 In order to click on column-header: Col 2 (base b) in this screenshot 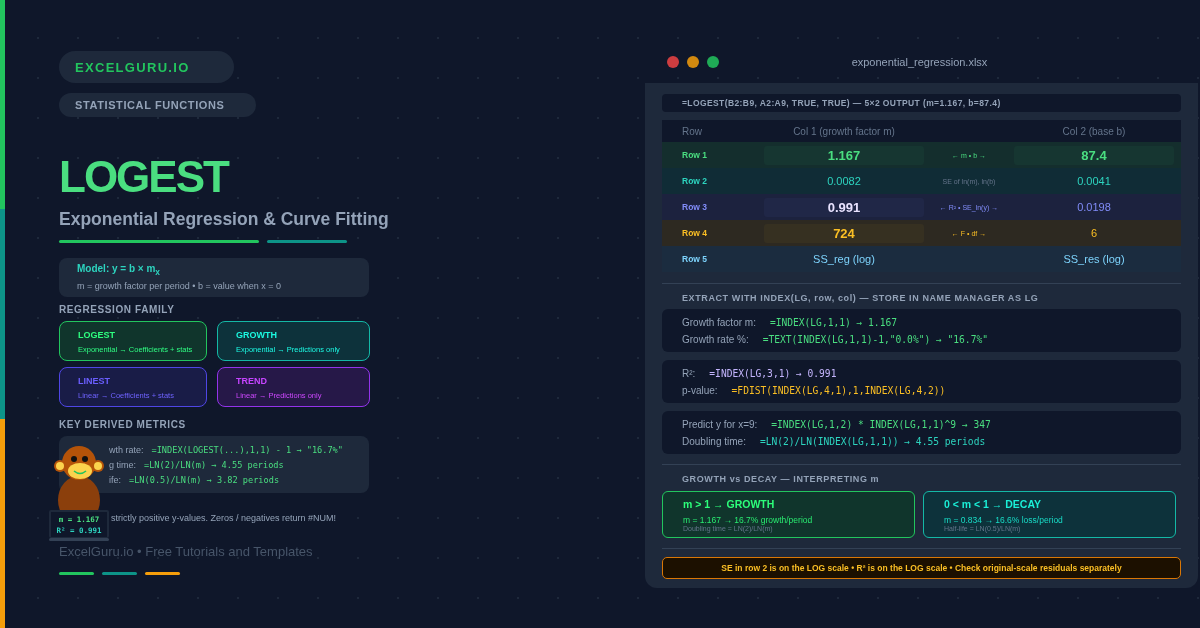, I will do `click(1094, 131)`.